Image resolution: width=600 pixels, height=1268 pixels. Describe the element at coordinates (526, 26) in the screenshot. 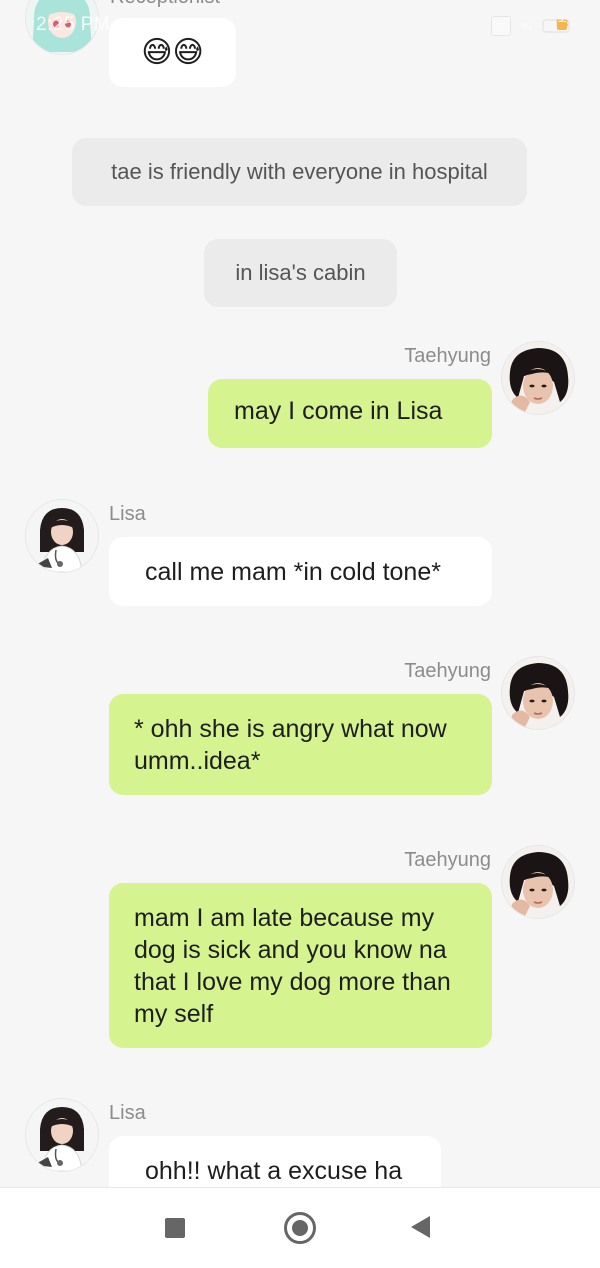

I see `network-indicator: 4G` at that location.